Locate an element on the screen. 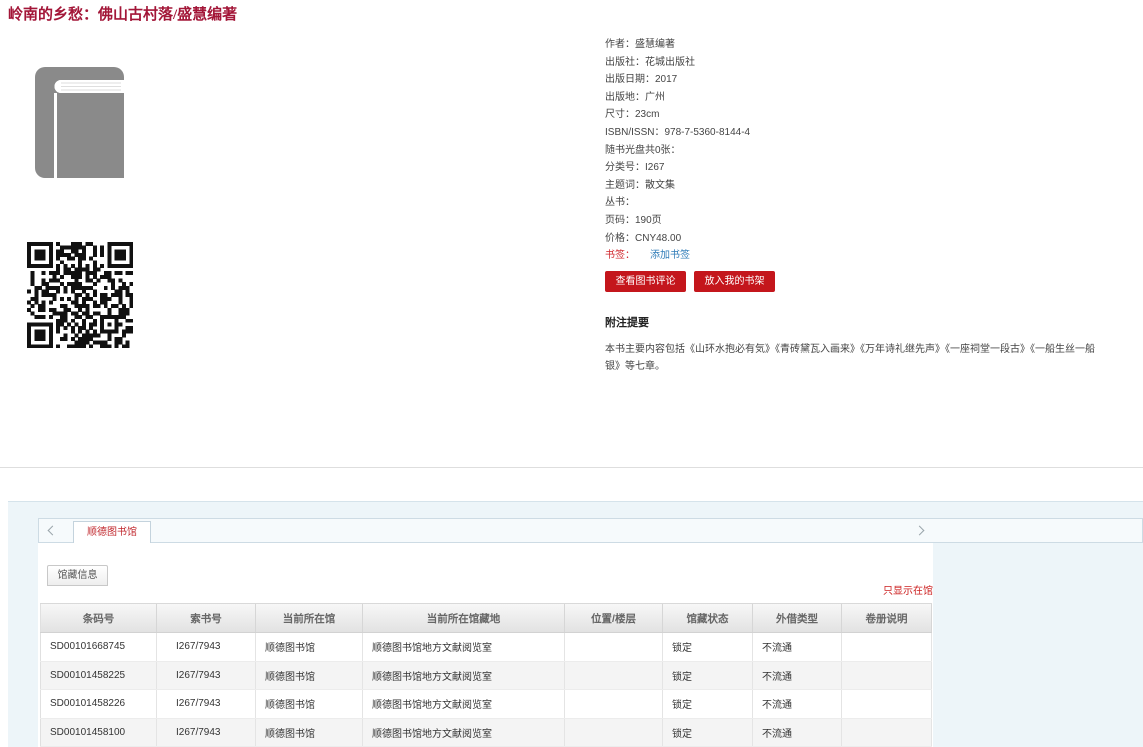 This screenshot has width=1143, height=747. detail-publish-place: 出版地：广州 is located at coordinates (865, 98).